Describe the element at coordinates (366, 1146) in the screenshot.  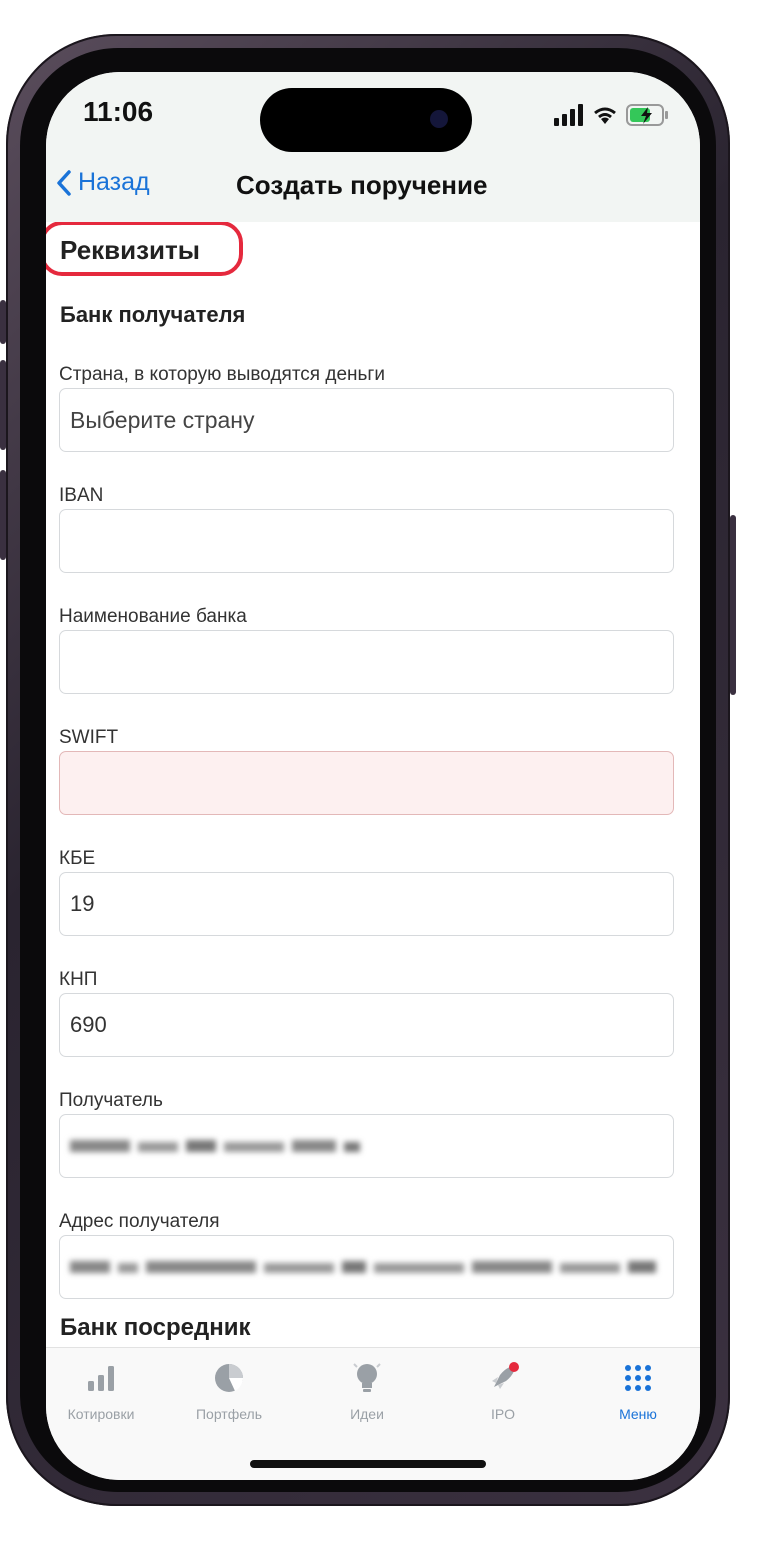
I see `recipient-input` at that location.